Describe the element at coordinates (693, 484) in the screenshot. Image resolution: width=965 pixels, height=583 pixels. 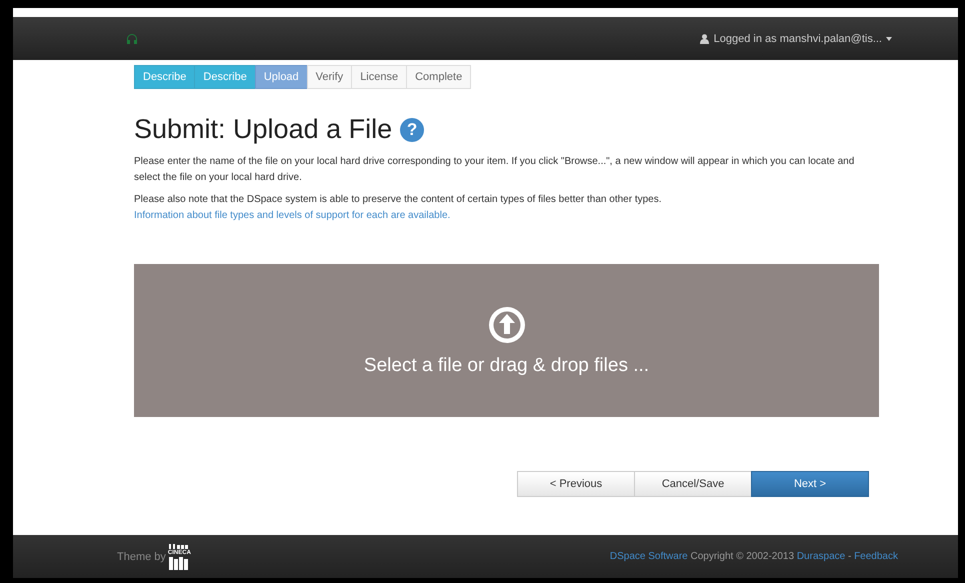
I see `nav-button: Cancel/Save` at that location.